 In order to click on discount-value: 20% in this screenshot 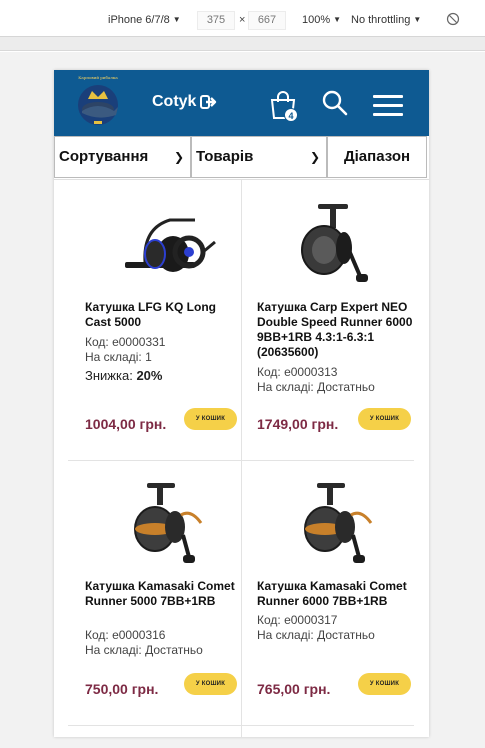, I will do `click(149, 375)`.